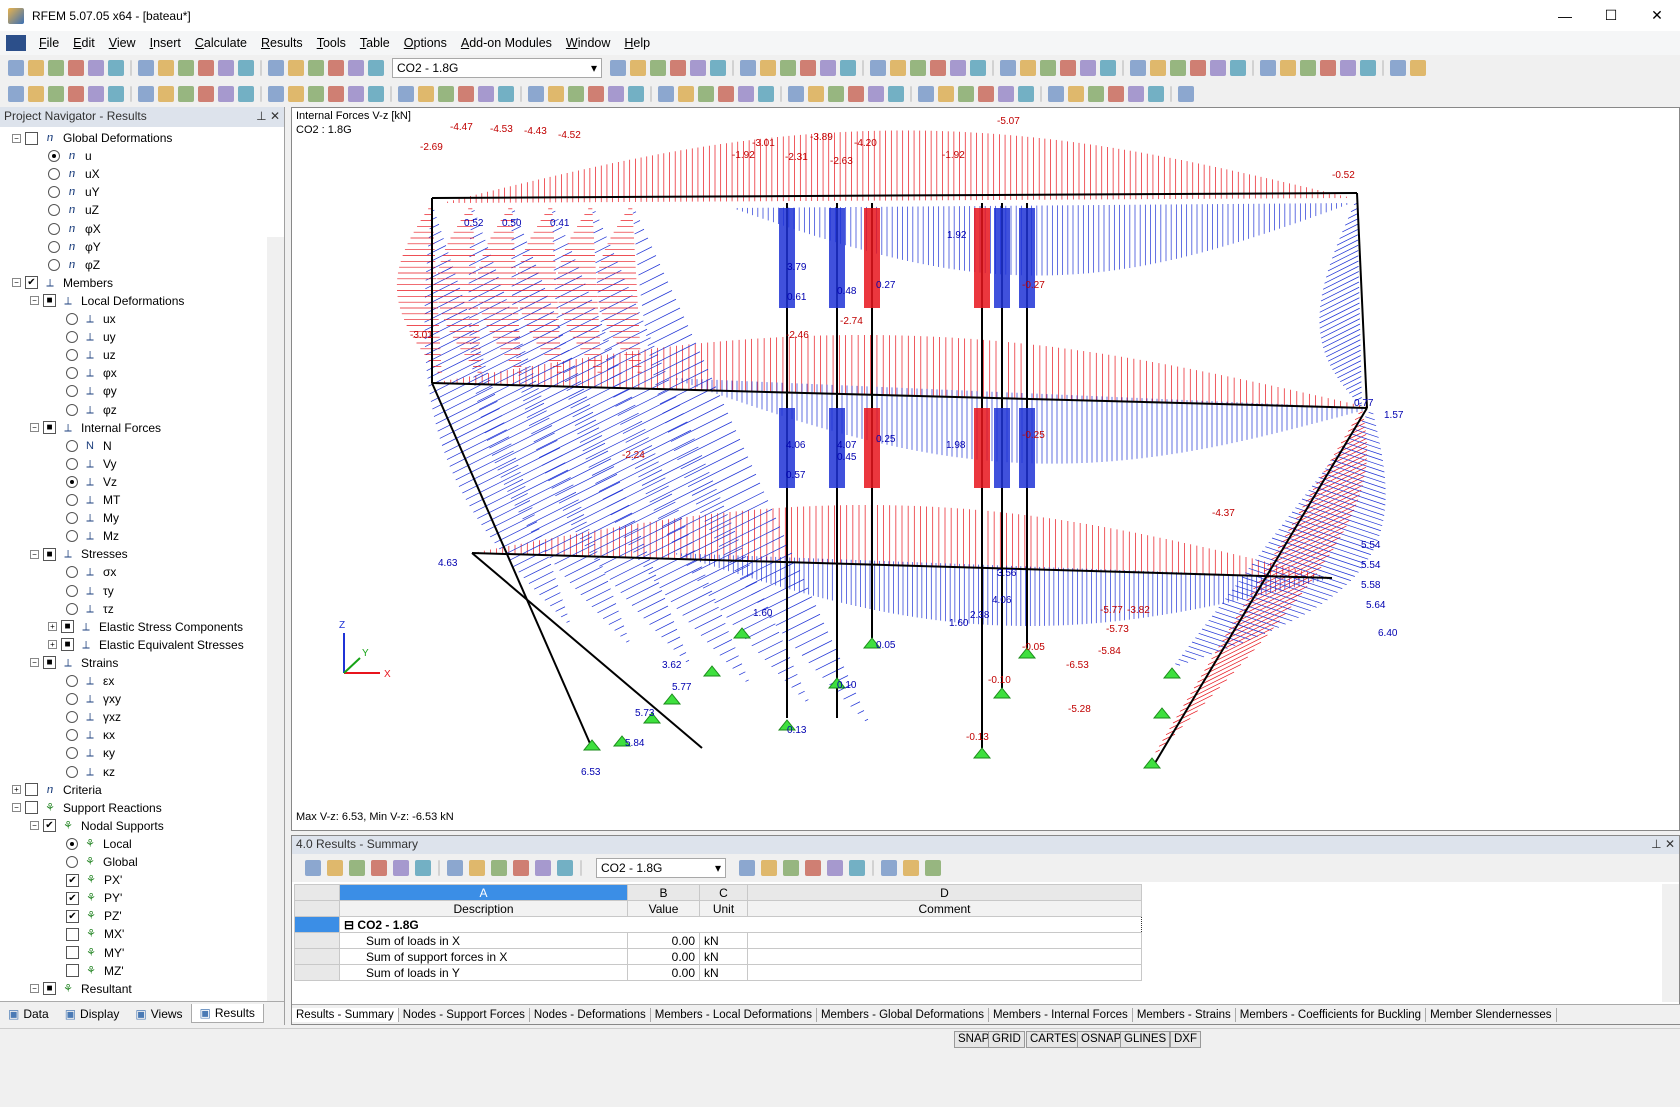  What do you see at coordinates (91, 572) in the screenshot?
I see `tree-item: ⟂ σx` at bounding box center [91, 572].